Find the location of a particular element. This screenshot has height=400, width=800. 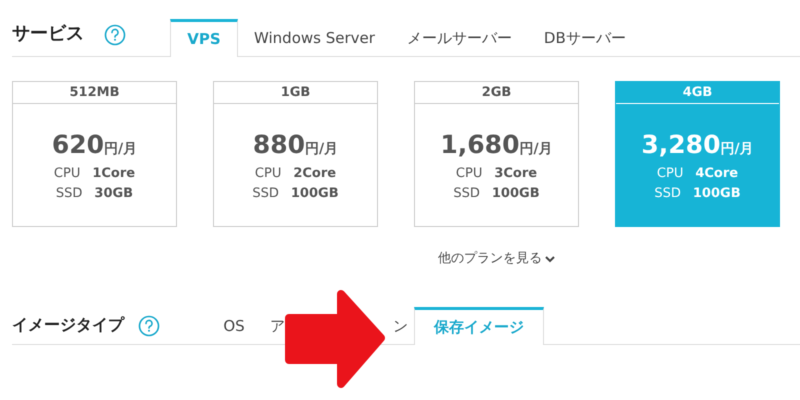

spec-value: 4Core is located at coordinates (716, 173).